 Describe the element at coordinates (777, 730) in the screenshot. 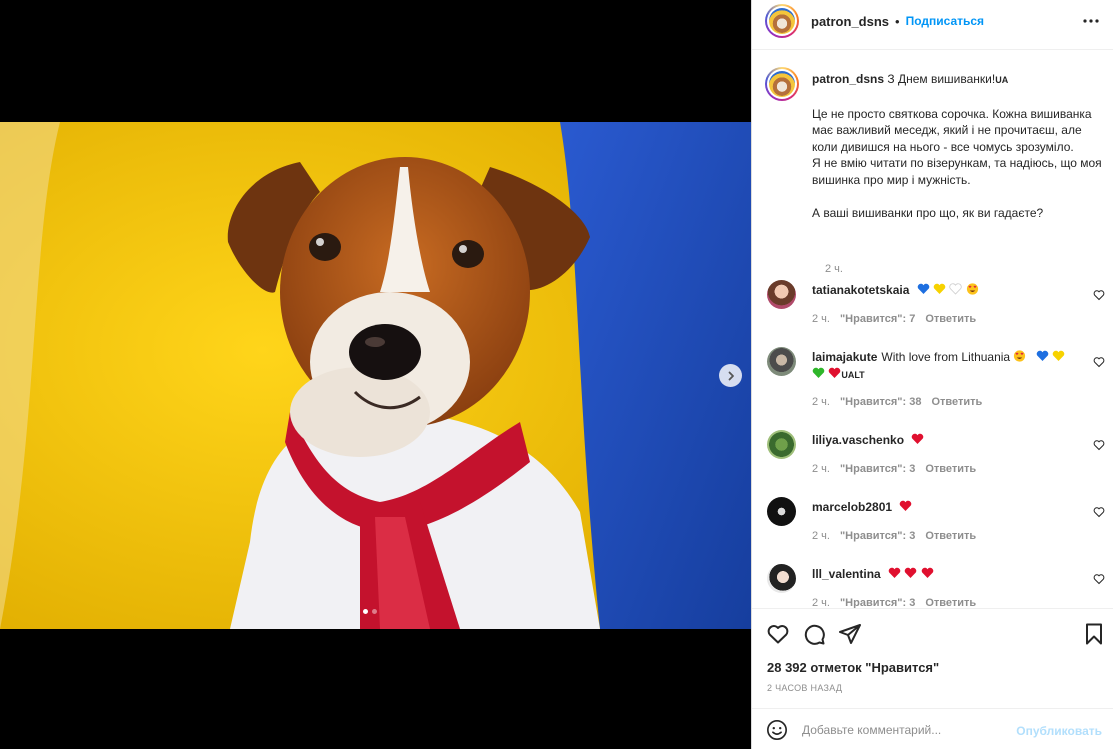

I see `emoji-smile-icon` at that location.